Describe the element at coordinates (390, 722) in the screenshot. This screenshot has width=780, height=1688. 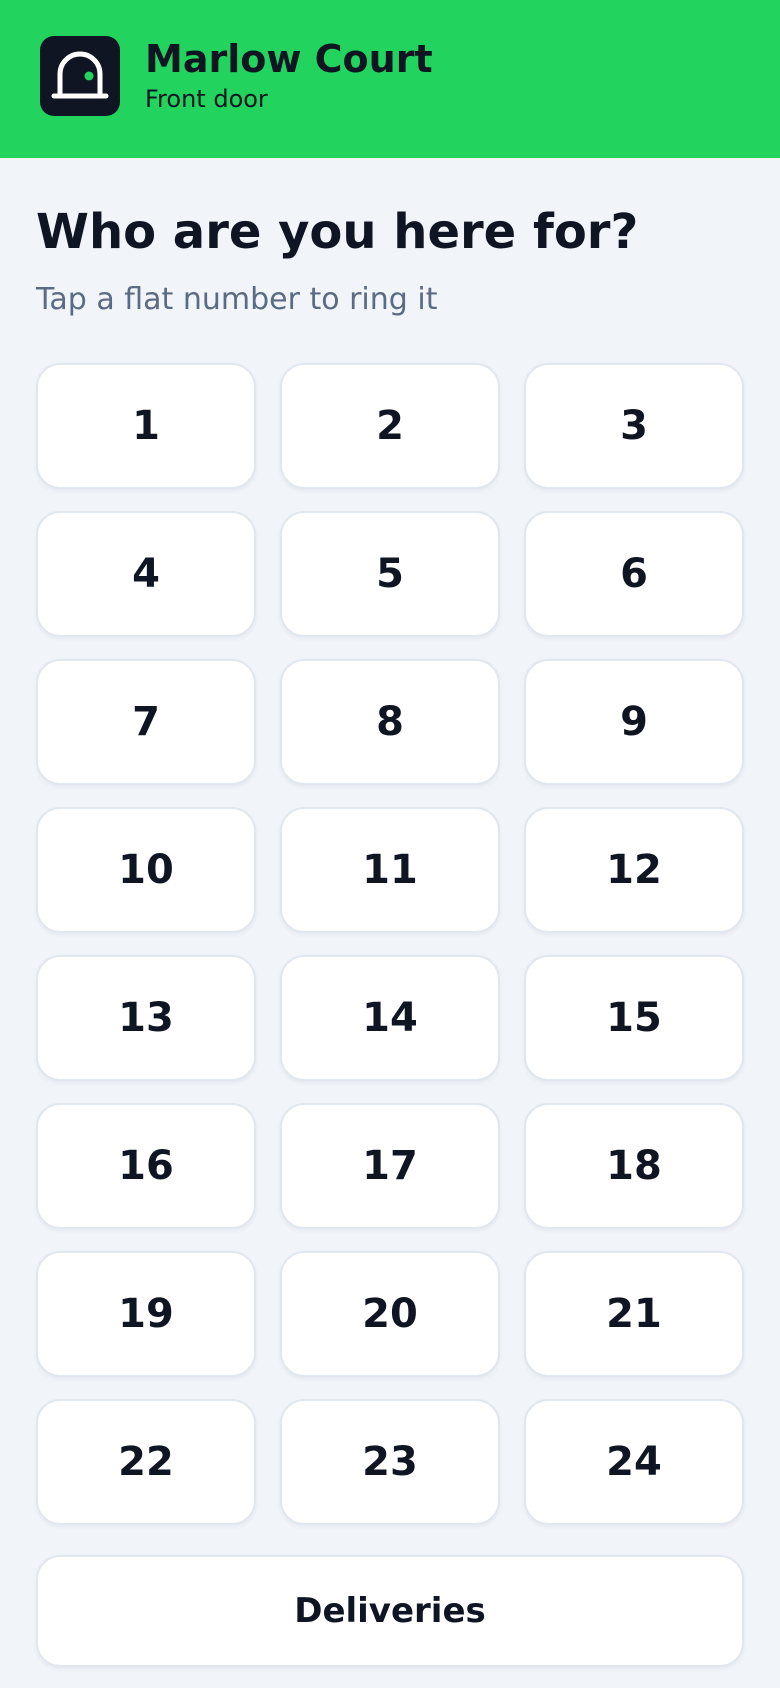
I see `flat-button-8: 8` at that location.